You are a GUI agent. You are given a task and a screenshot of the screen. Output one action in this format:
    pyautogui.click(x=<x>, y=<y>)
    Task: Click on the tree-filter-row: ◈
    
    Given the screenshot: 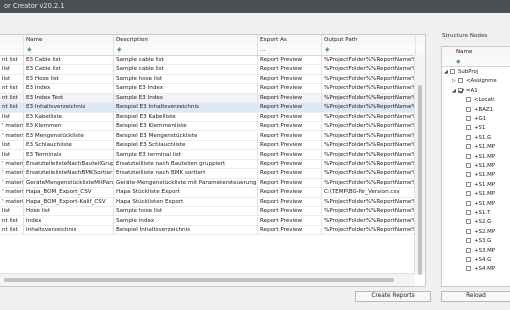 What is the action you would take?
    pyautogui.click(x=476, y=62)
    